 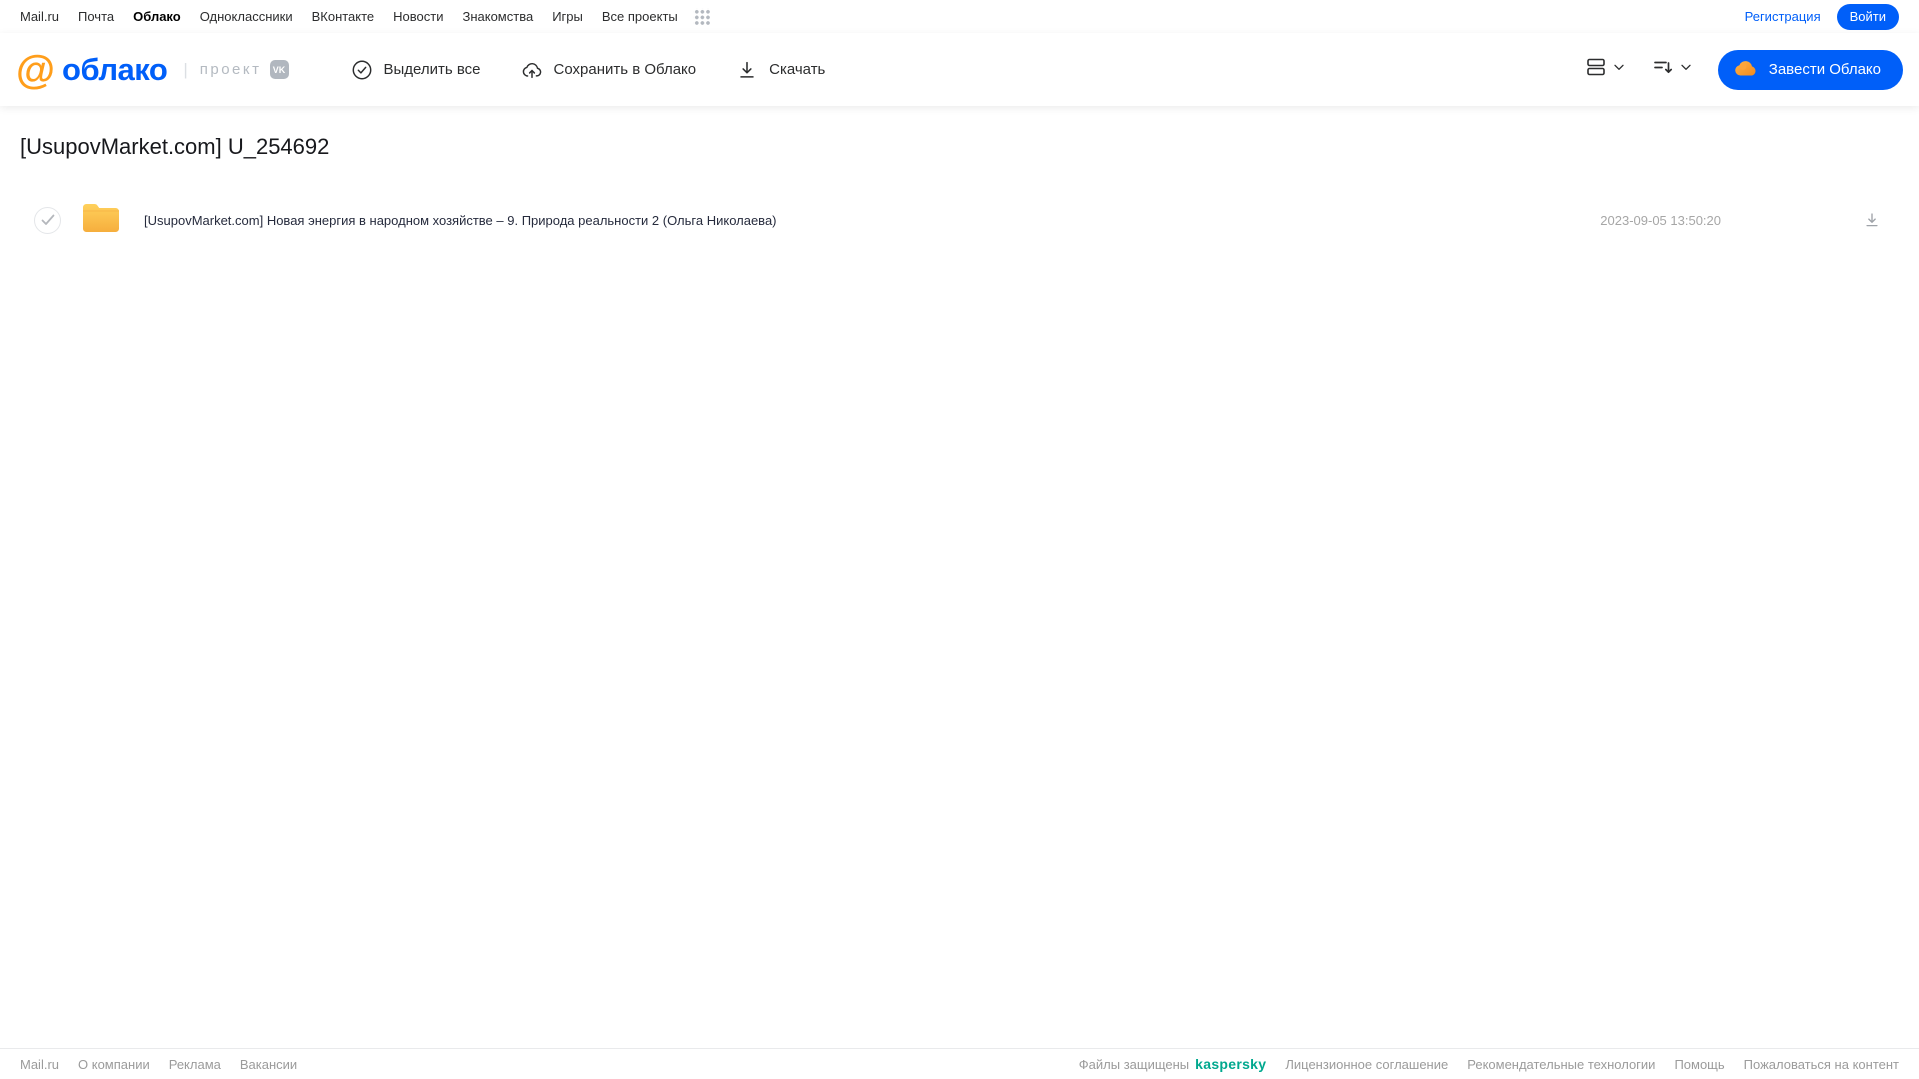 What do you see at coordinates (1824, 69) in the screenshot?
I see `create-cloud-label: Завести Облако` at bounding box center [1824, 69].